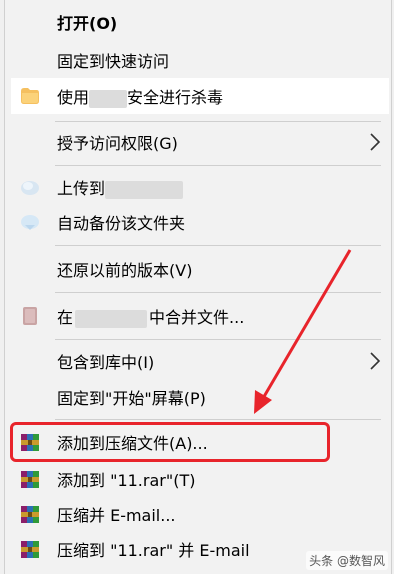 This screenshot has height=574, width=394. What do you see at coordinates (153, 550) in the screenshot?
I see `menu-item-label: 压缩到 "11.rar" 并 E-mail` at bounding box center [153, 550].